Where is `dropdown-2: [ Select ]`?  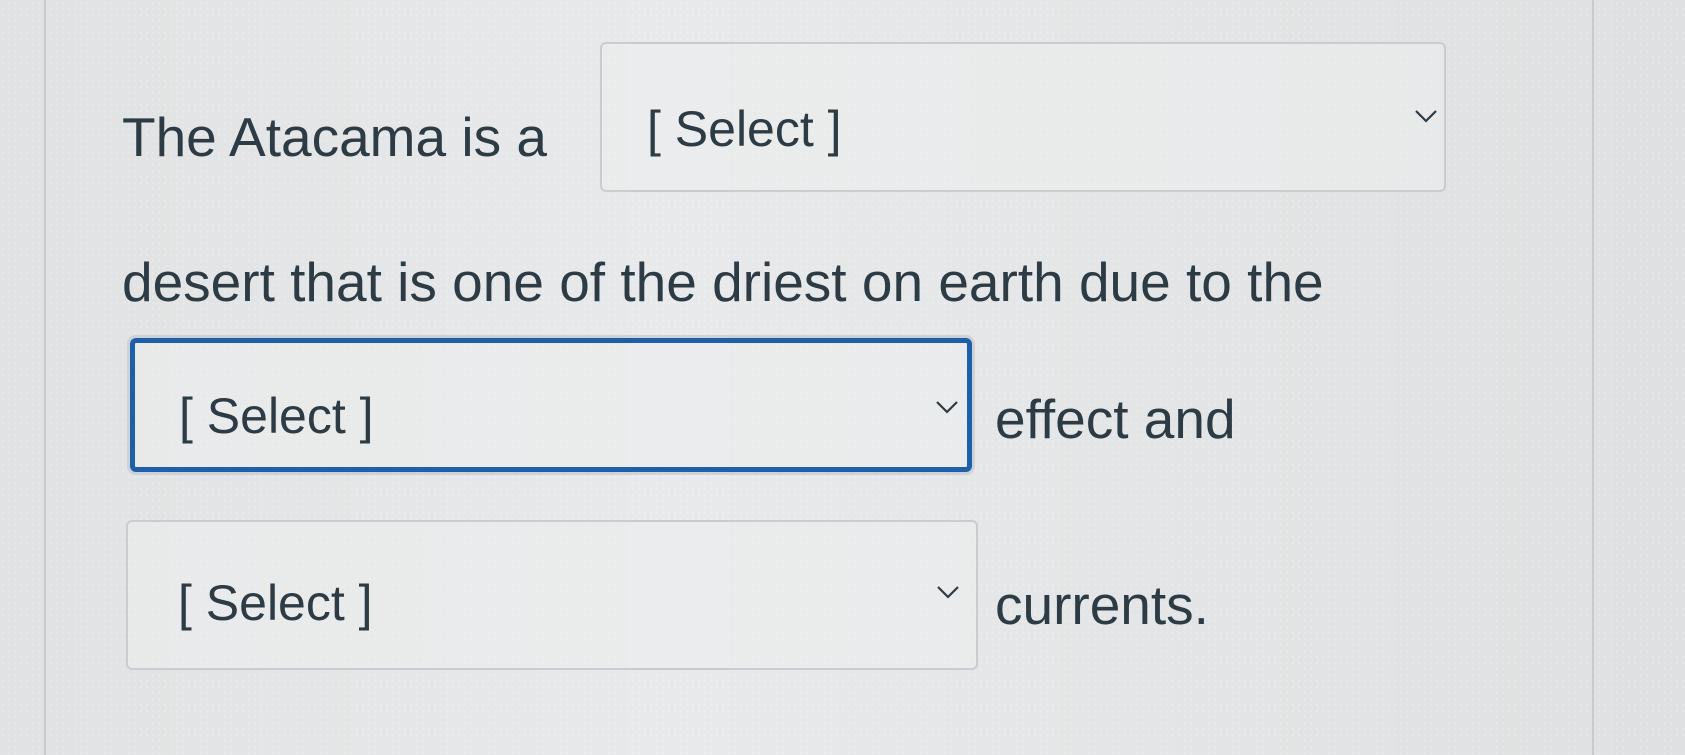 dropdown-2: [ Select ] is located at coordinates (551, 405).